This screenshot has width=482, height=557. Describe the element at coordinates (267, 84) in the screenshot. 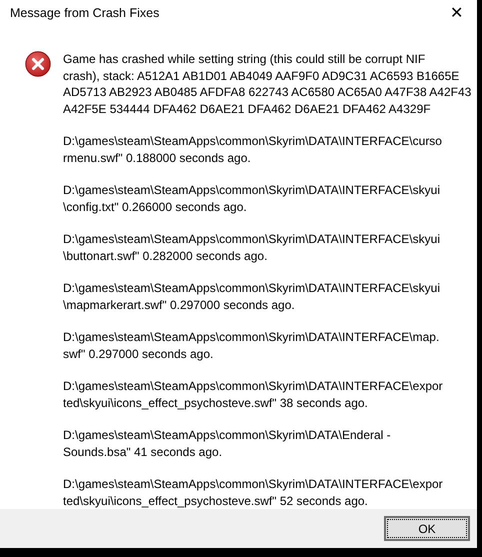

I see `message-paragraph: Game has crashed while setting string (this could still be corrupt NIF crash), stack: A512A1 AB1D01 AB4049 AAF9F0 AD9C31 AC6593 B1665E AD5713 AB2923 AB0485 AFDFA8 622743 AC6580 AC65A0 A47F38 A42F43 A42F5E 534444 DFA462 D6AE21 DFA462 D6AE21 DFA462 A4329F` at that location.